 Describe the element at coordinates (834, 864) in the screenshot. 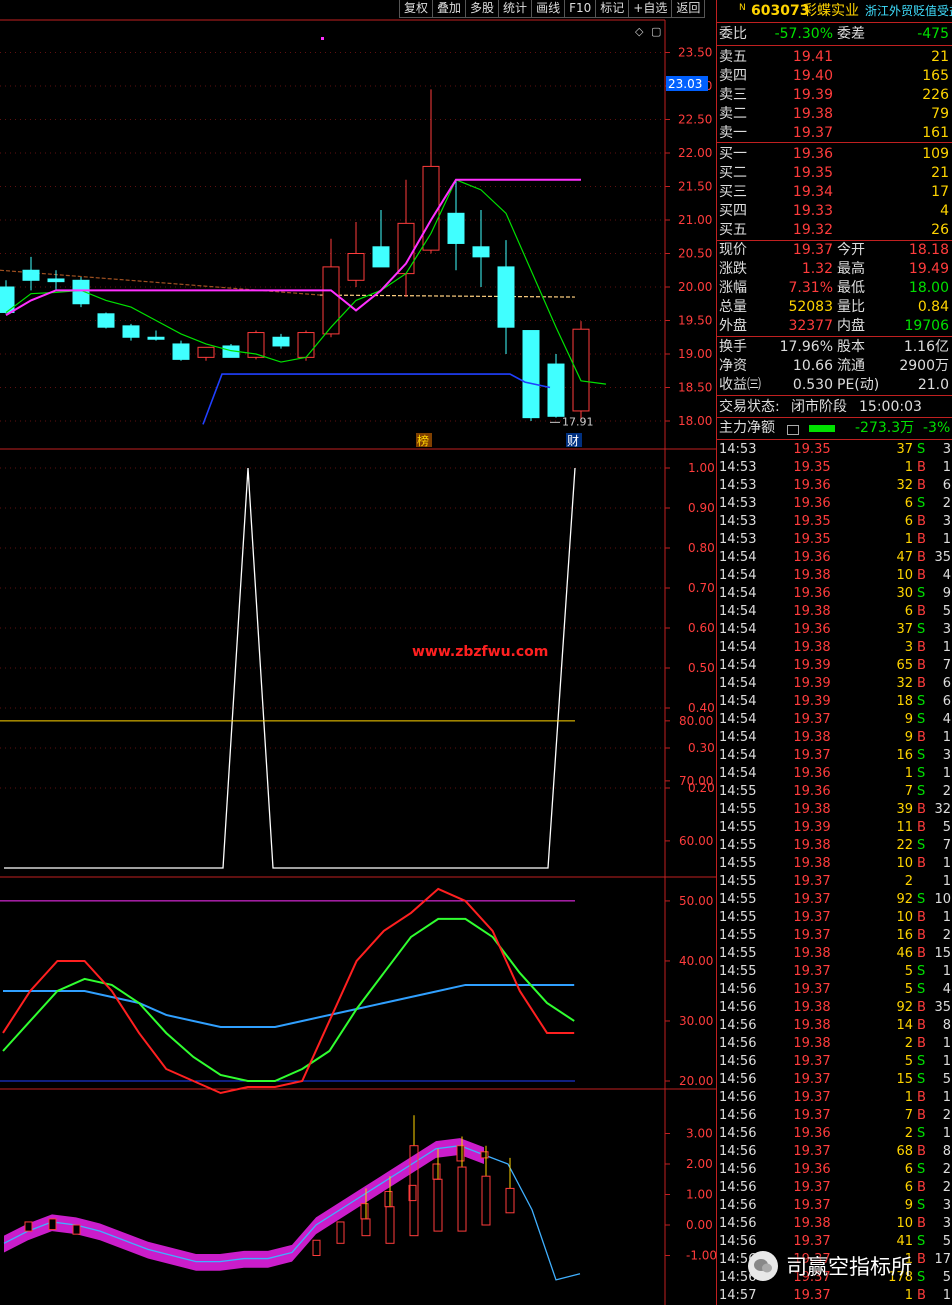

I see `tick-row: 14:55 19.38 10 B 1` at that location.